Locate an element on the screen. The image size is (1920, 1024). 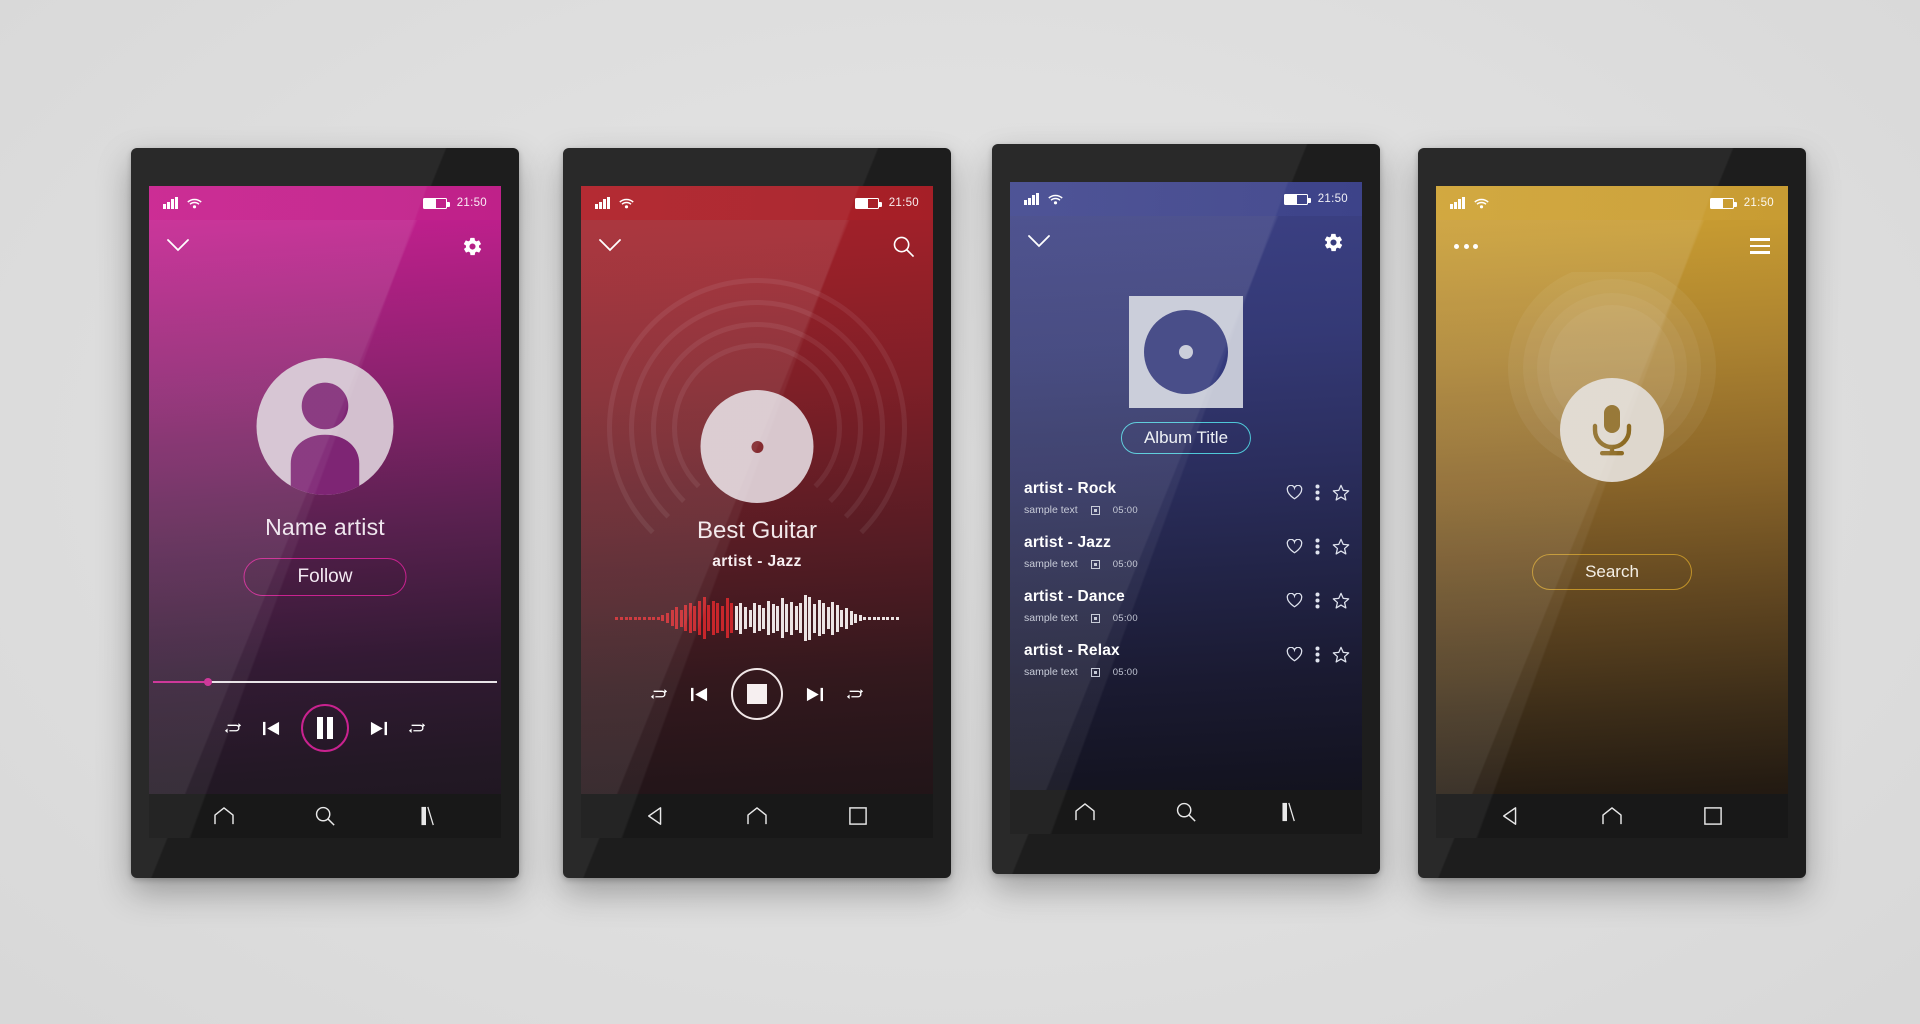
progress-knob is located at coordinates (208, 682).